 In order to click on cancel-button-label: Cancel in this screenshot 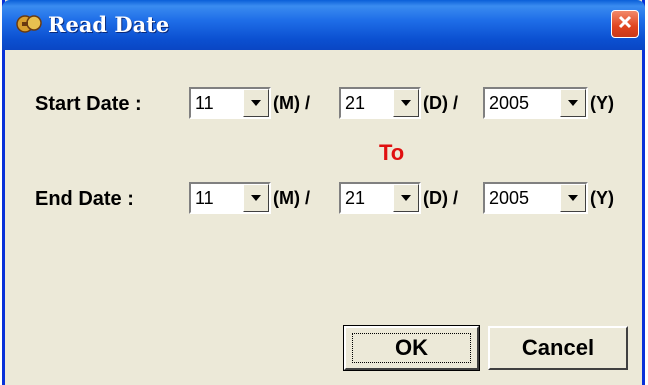, I will do `click(558, 347)`.